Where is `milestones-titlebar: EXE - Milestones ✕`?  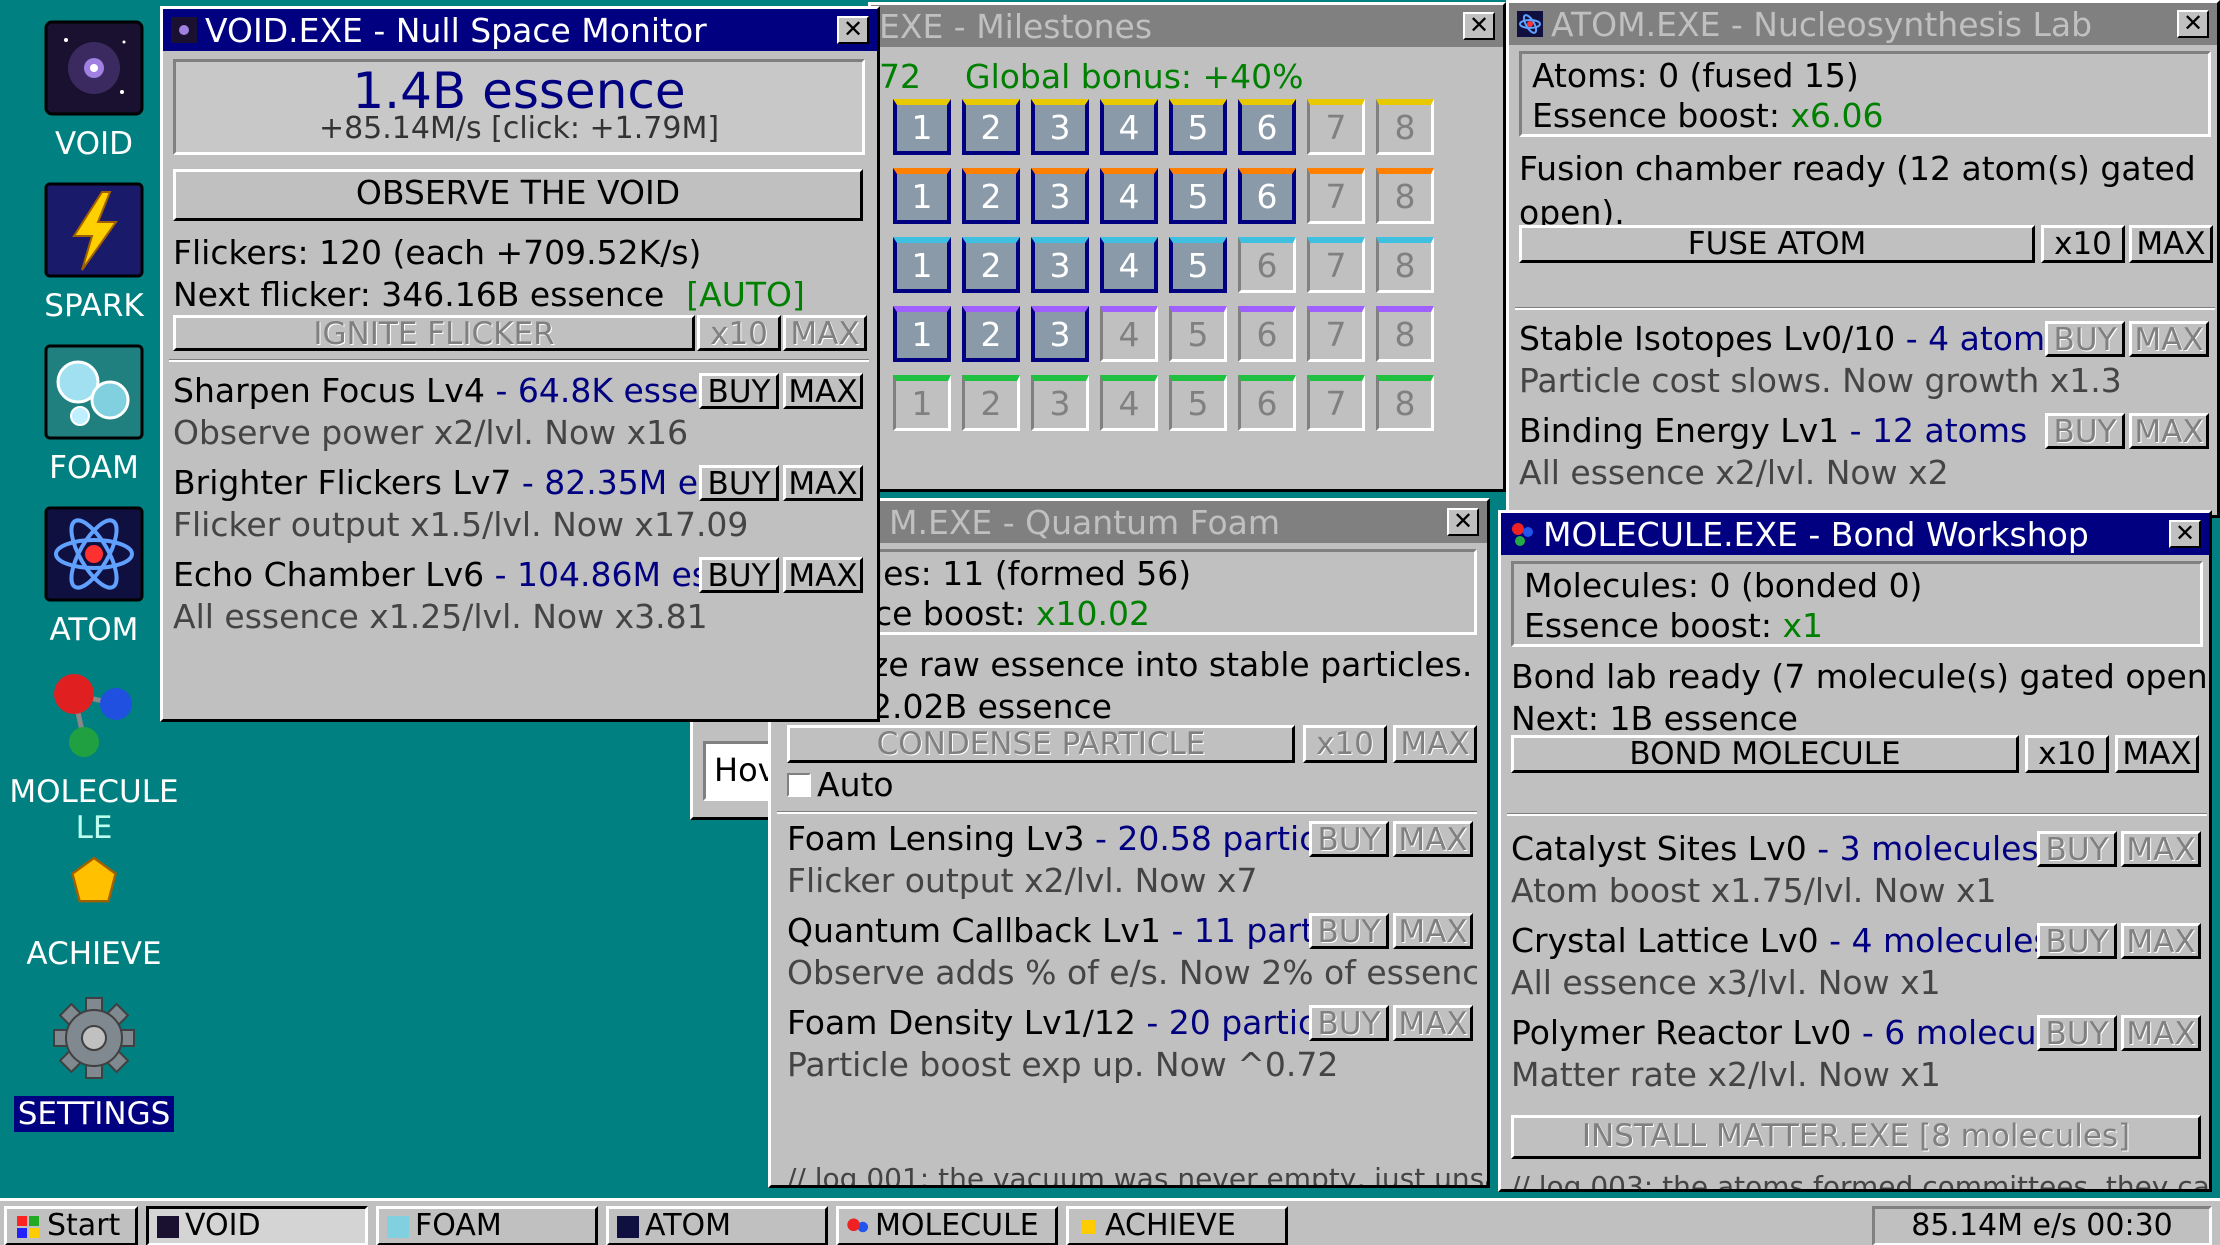 milestones-titlebar: EXE - Milestones ✕ is located at coordinates (1187, 26).